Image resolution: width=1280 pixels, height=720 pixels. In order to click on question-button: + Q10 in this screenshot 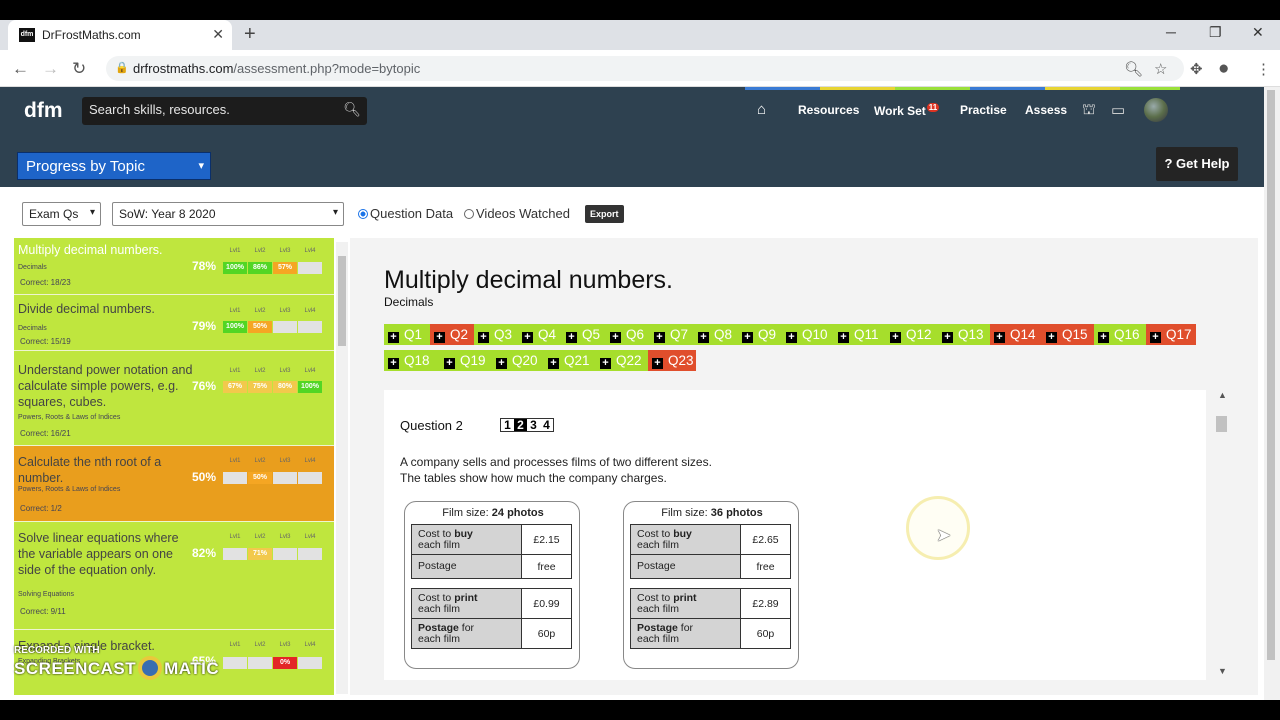, I will do `click(808, 334)`.